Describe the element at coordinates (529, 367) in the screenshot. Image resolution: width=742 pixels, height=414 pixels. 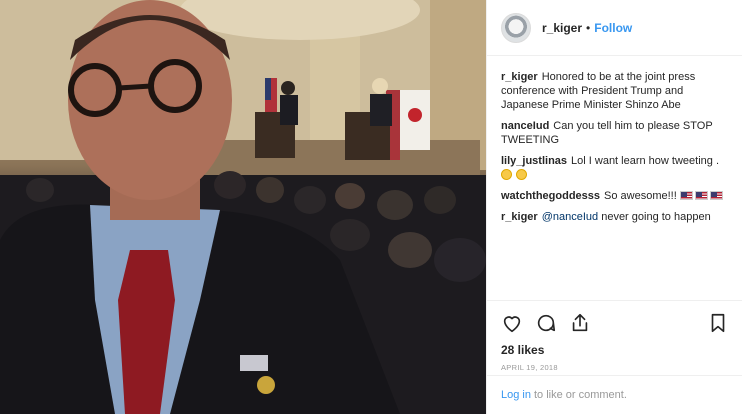
I see `post-date: APRIL 19, 2018` at that location.